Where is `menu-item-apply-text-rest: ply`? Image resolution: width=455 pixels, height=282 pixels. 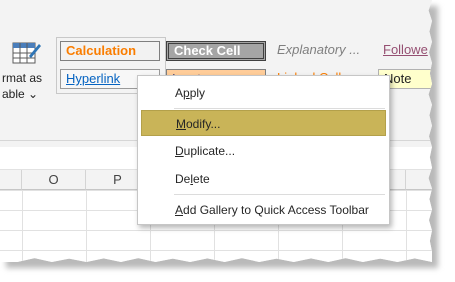
menu-item-apply-text-rest: ply is located at coordinates (197, 93).